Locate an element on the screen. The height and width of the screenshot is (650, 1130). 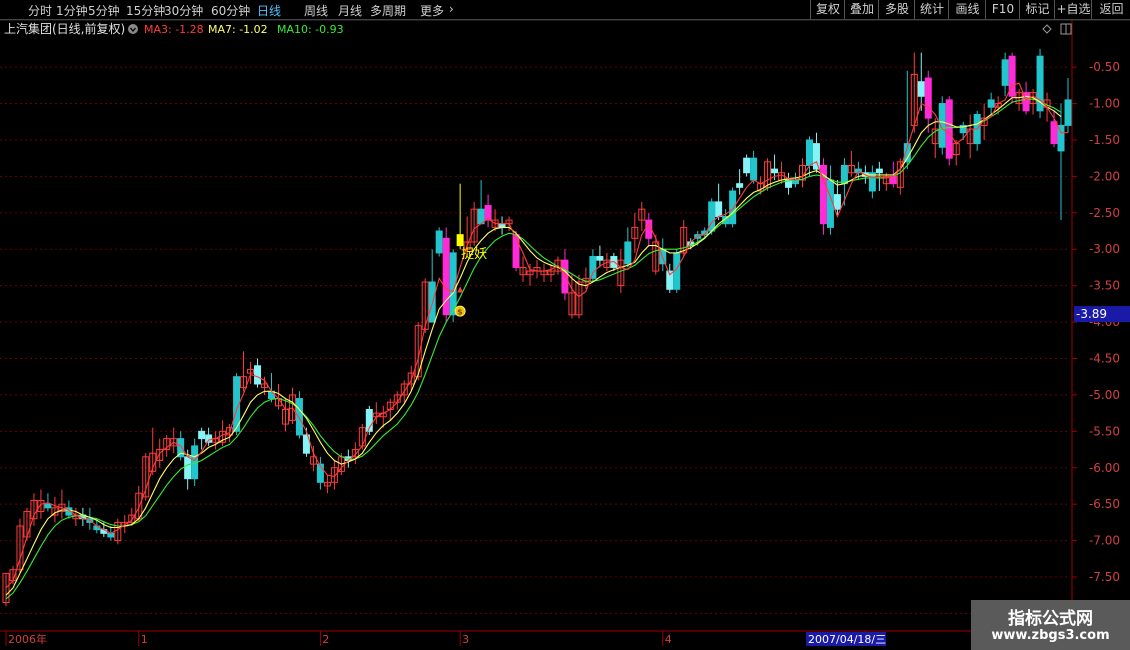
period-tab-9: 多周期 is located at coordinates (388, 10).